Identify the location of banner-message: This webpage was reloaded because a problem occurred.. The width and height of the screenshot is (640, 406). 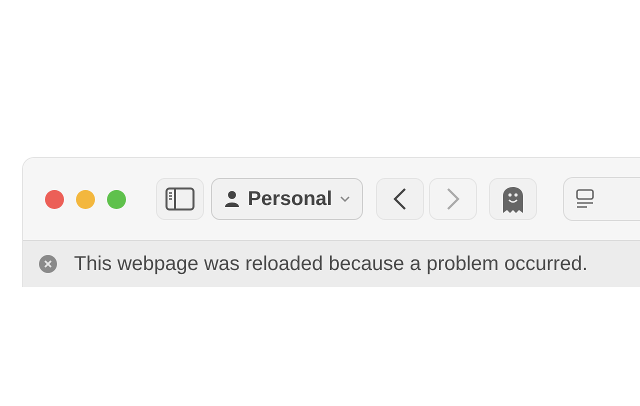
(331, 264).